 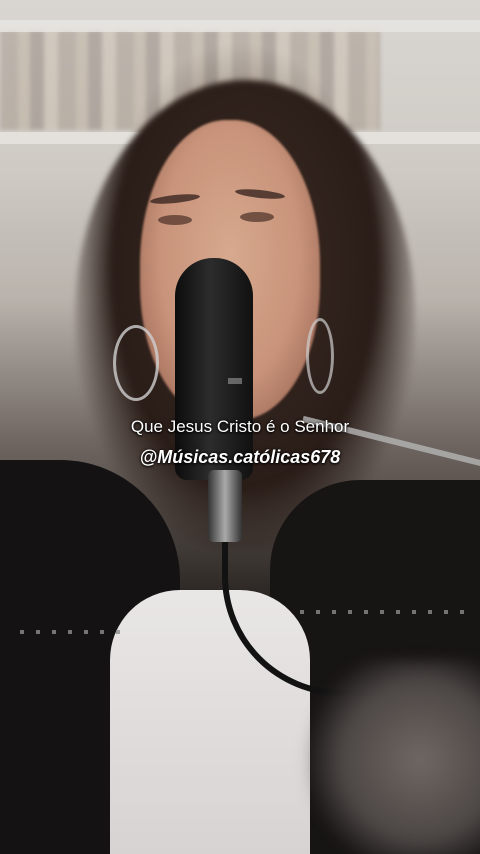 I want to click on microphone-label, so click(x=235, y=381).